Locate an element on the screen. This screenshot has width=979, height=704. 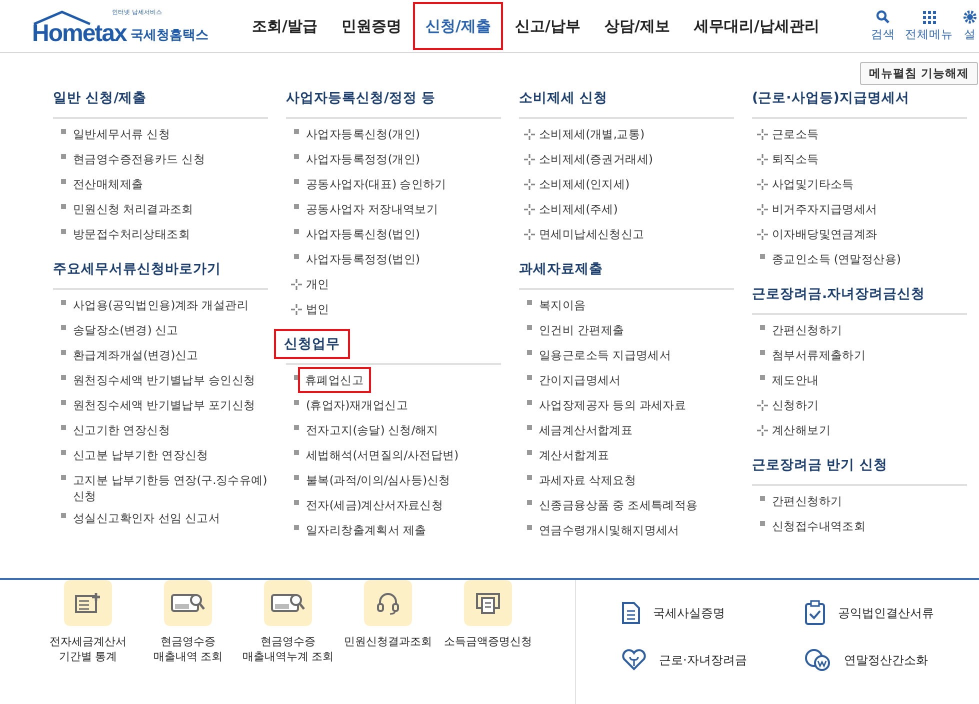
shortcut-link: 연말정산간소화 is located at coordinates (886, 660).